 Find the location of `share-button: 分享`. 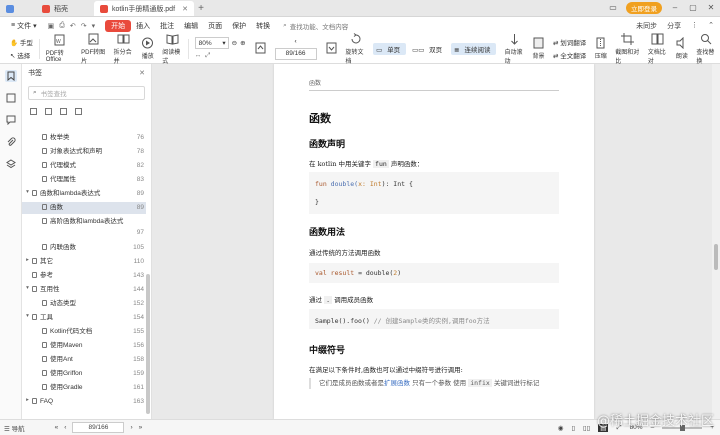

share-button: 分享 is located at coordinates (674, 26).